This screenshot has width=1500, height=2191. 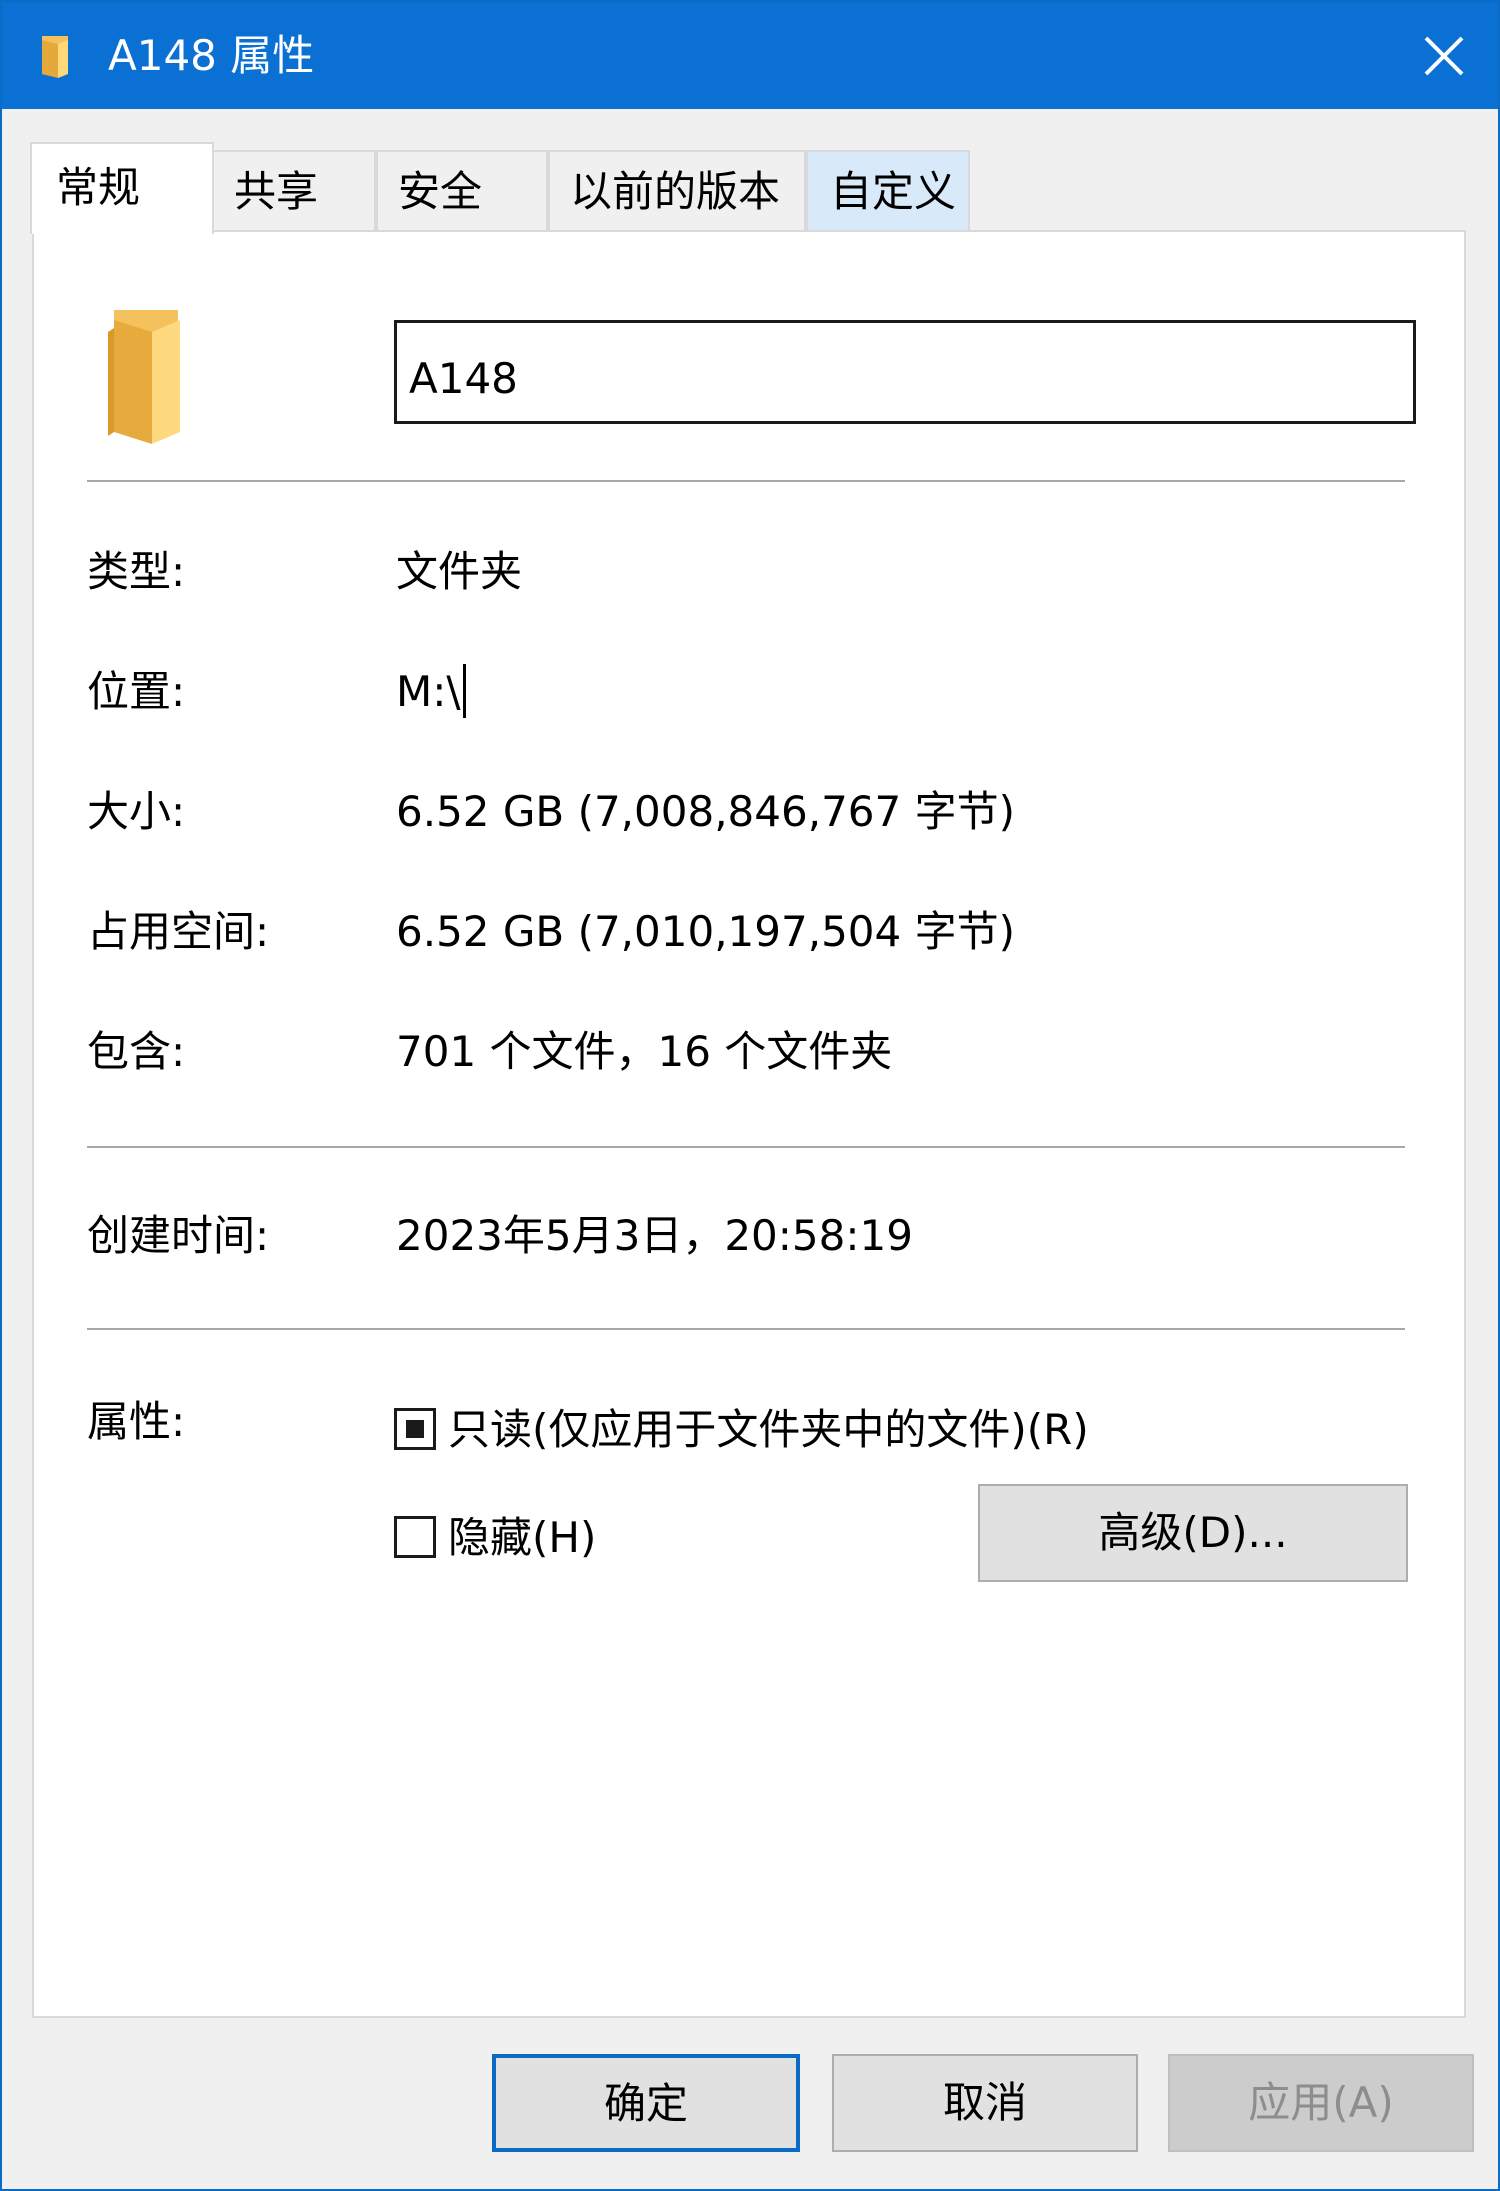 I want to click on tab-label: 共享, so click(x=276, y=191).